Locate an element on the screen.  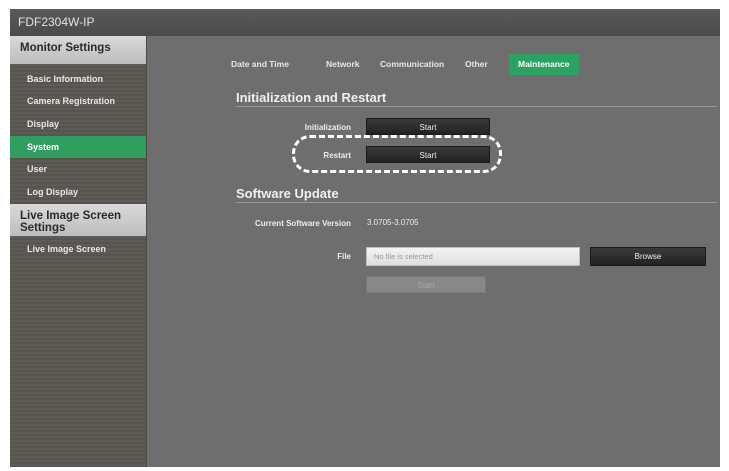
section-title-software-update: Software Update is located at coordinates (287, 193).